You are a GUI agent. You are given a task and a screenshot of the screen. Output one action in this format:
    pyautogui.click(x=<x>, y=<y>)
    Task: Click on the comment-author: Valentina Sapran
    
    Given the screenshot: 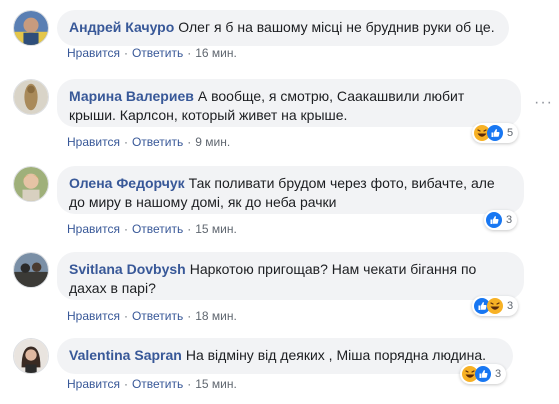 What is the action you would take?
    pyautogui.click(x=125, y=355)
    